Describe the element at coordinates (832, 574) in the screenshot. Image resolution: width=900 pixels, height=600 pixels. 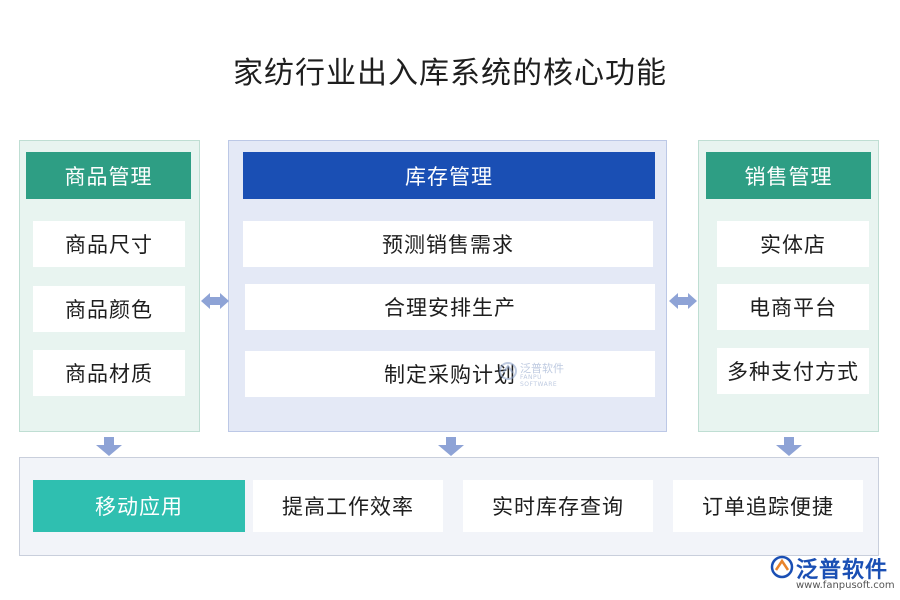
I see `brand-logo: 泛普软件 www.fanpusoft.com` at that location.